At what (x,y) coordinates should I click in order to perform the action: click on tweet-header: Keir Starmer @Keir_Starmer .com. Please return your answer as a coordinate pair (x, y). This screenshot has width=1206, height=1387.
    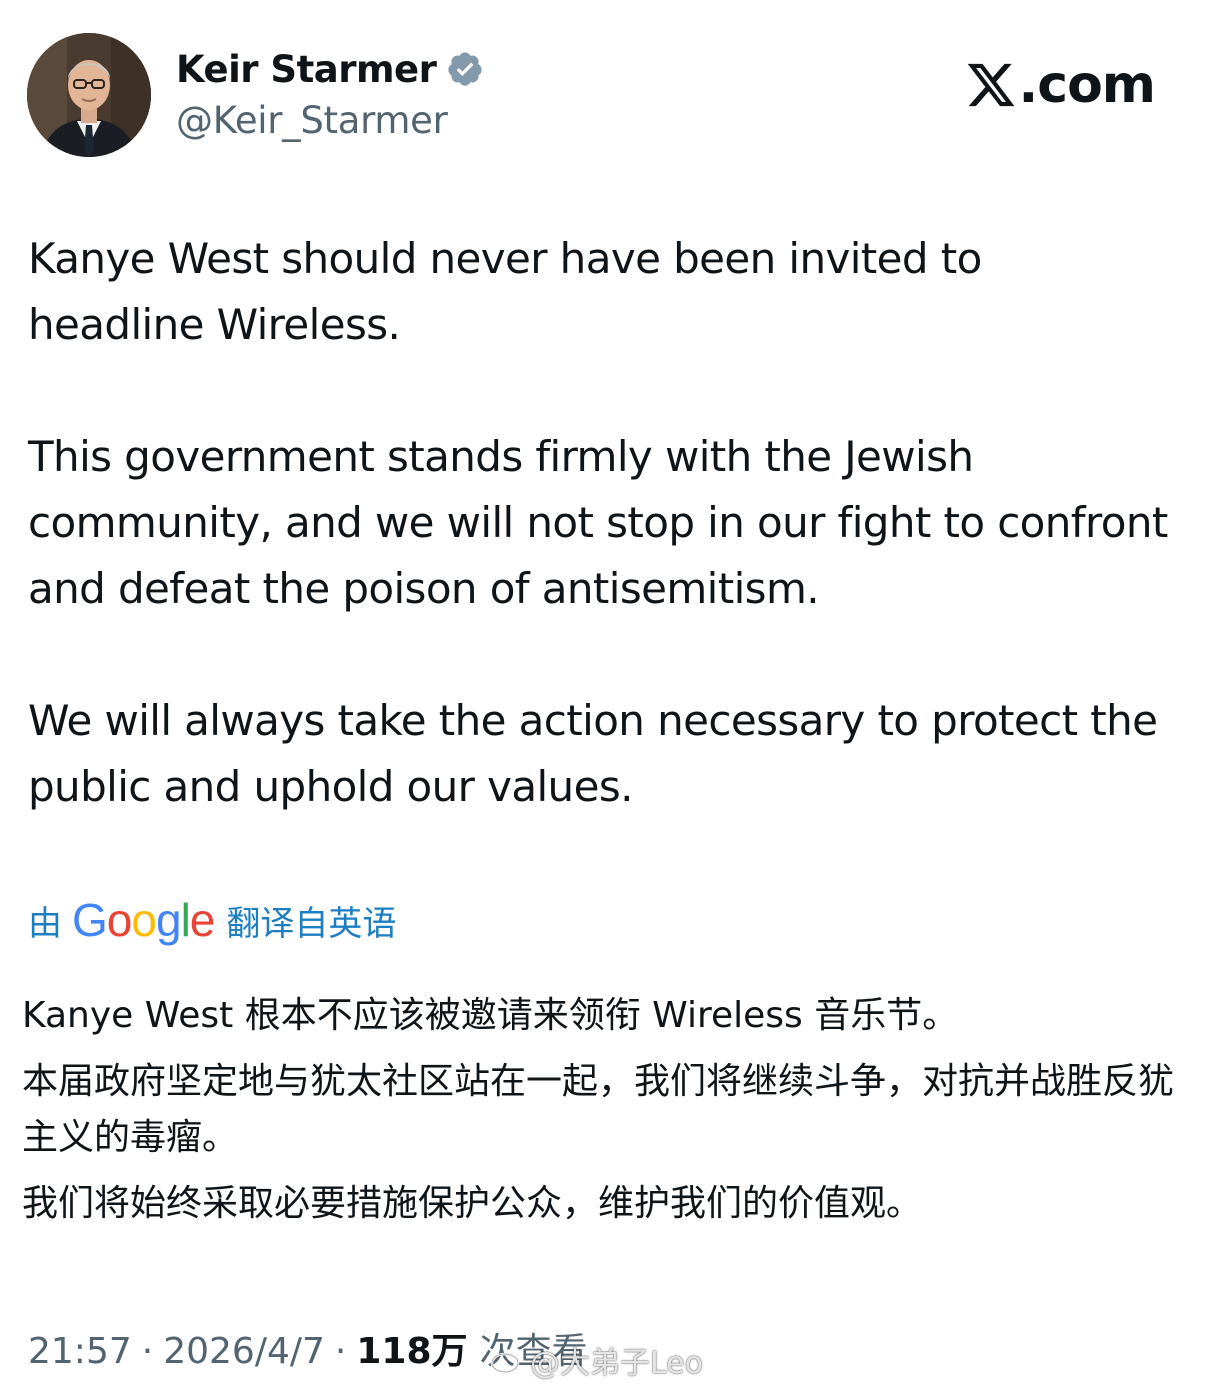
    Looking at the image, I should click on (602, 95).